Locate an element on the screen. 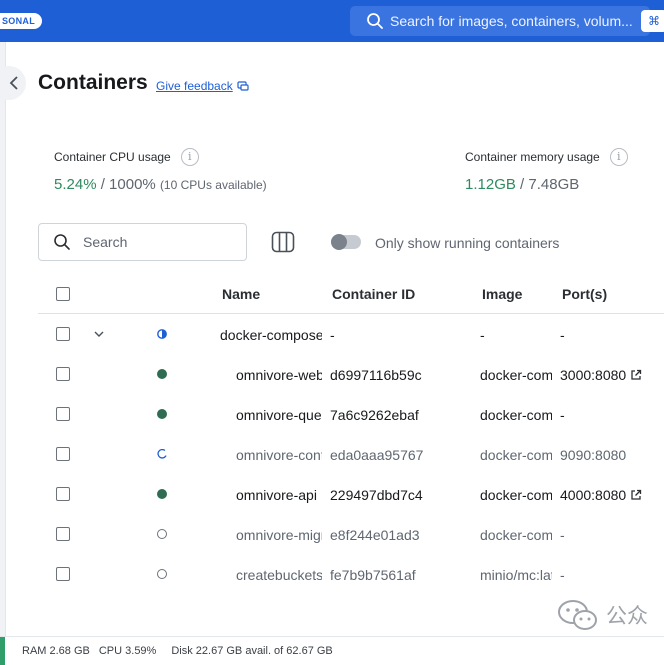 The image size is (664, 665). container-image: - is located at coordinates (482, 335).